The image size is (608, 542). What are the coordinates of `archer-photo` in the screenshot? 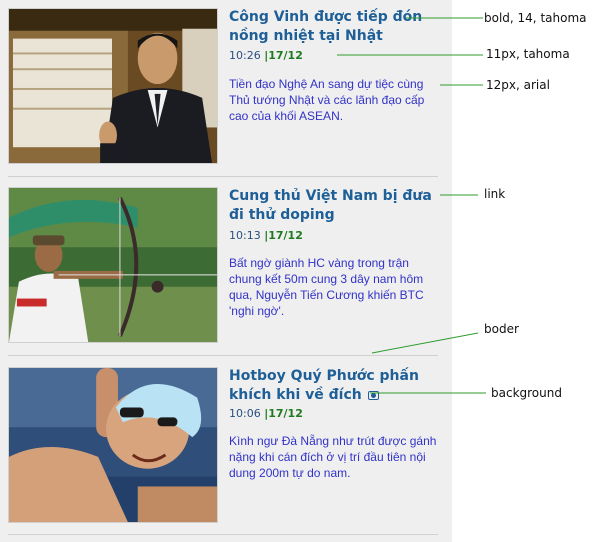 It's located at (113, 265).